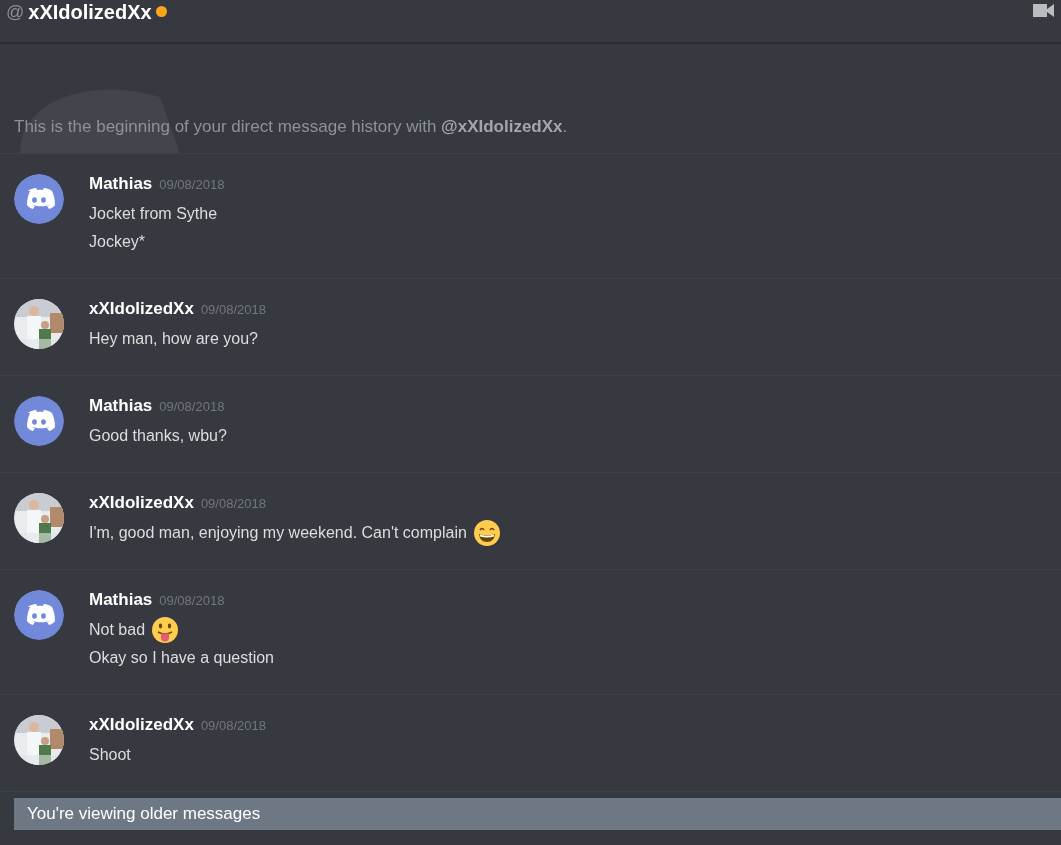  Describe the element at coordinates (158, 436) in the screenshot. I see `message-text: Good thanks, wbu?` at that location.